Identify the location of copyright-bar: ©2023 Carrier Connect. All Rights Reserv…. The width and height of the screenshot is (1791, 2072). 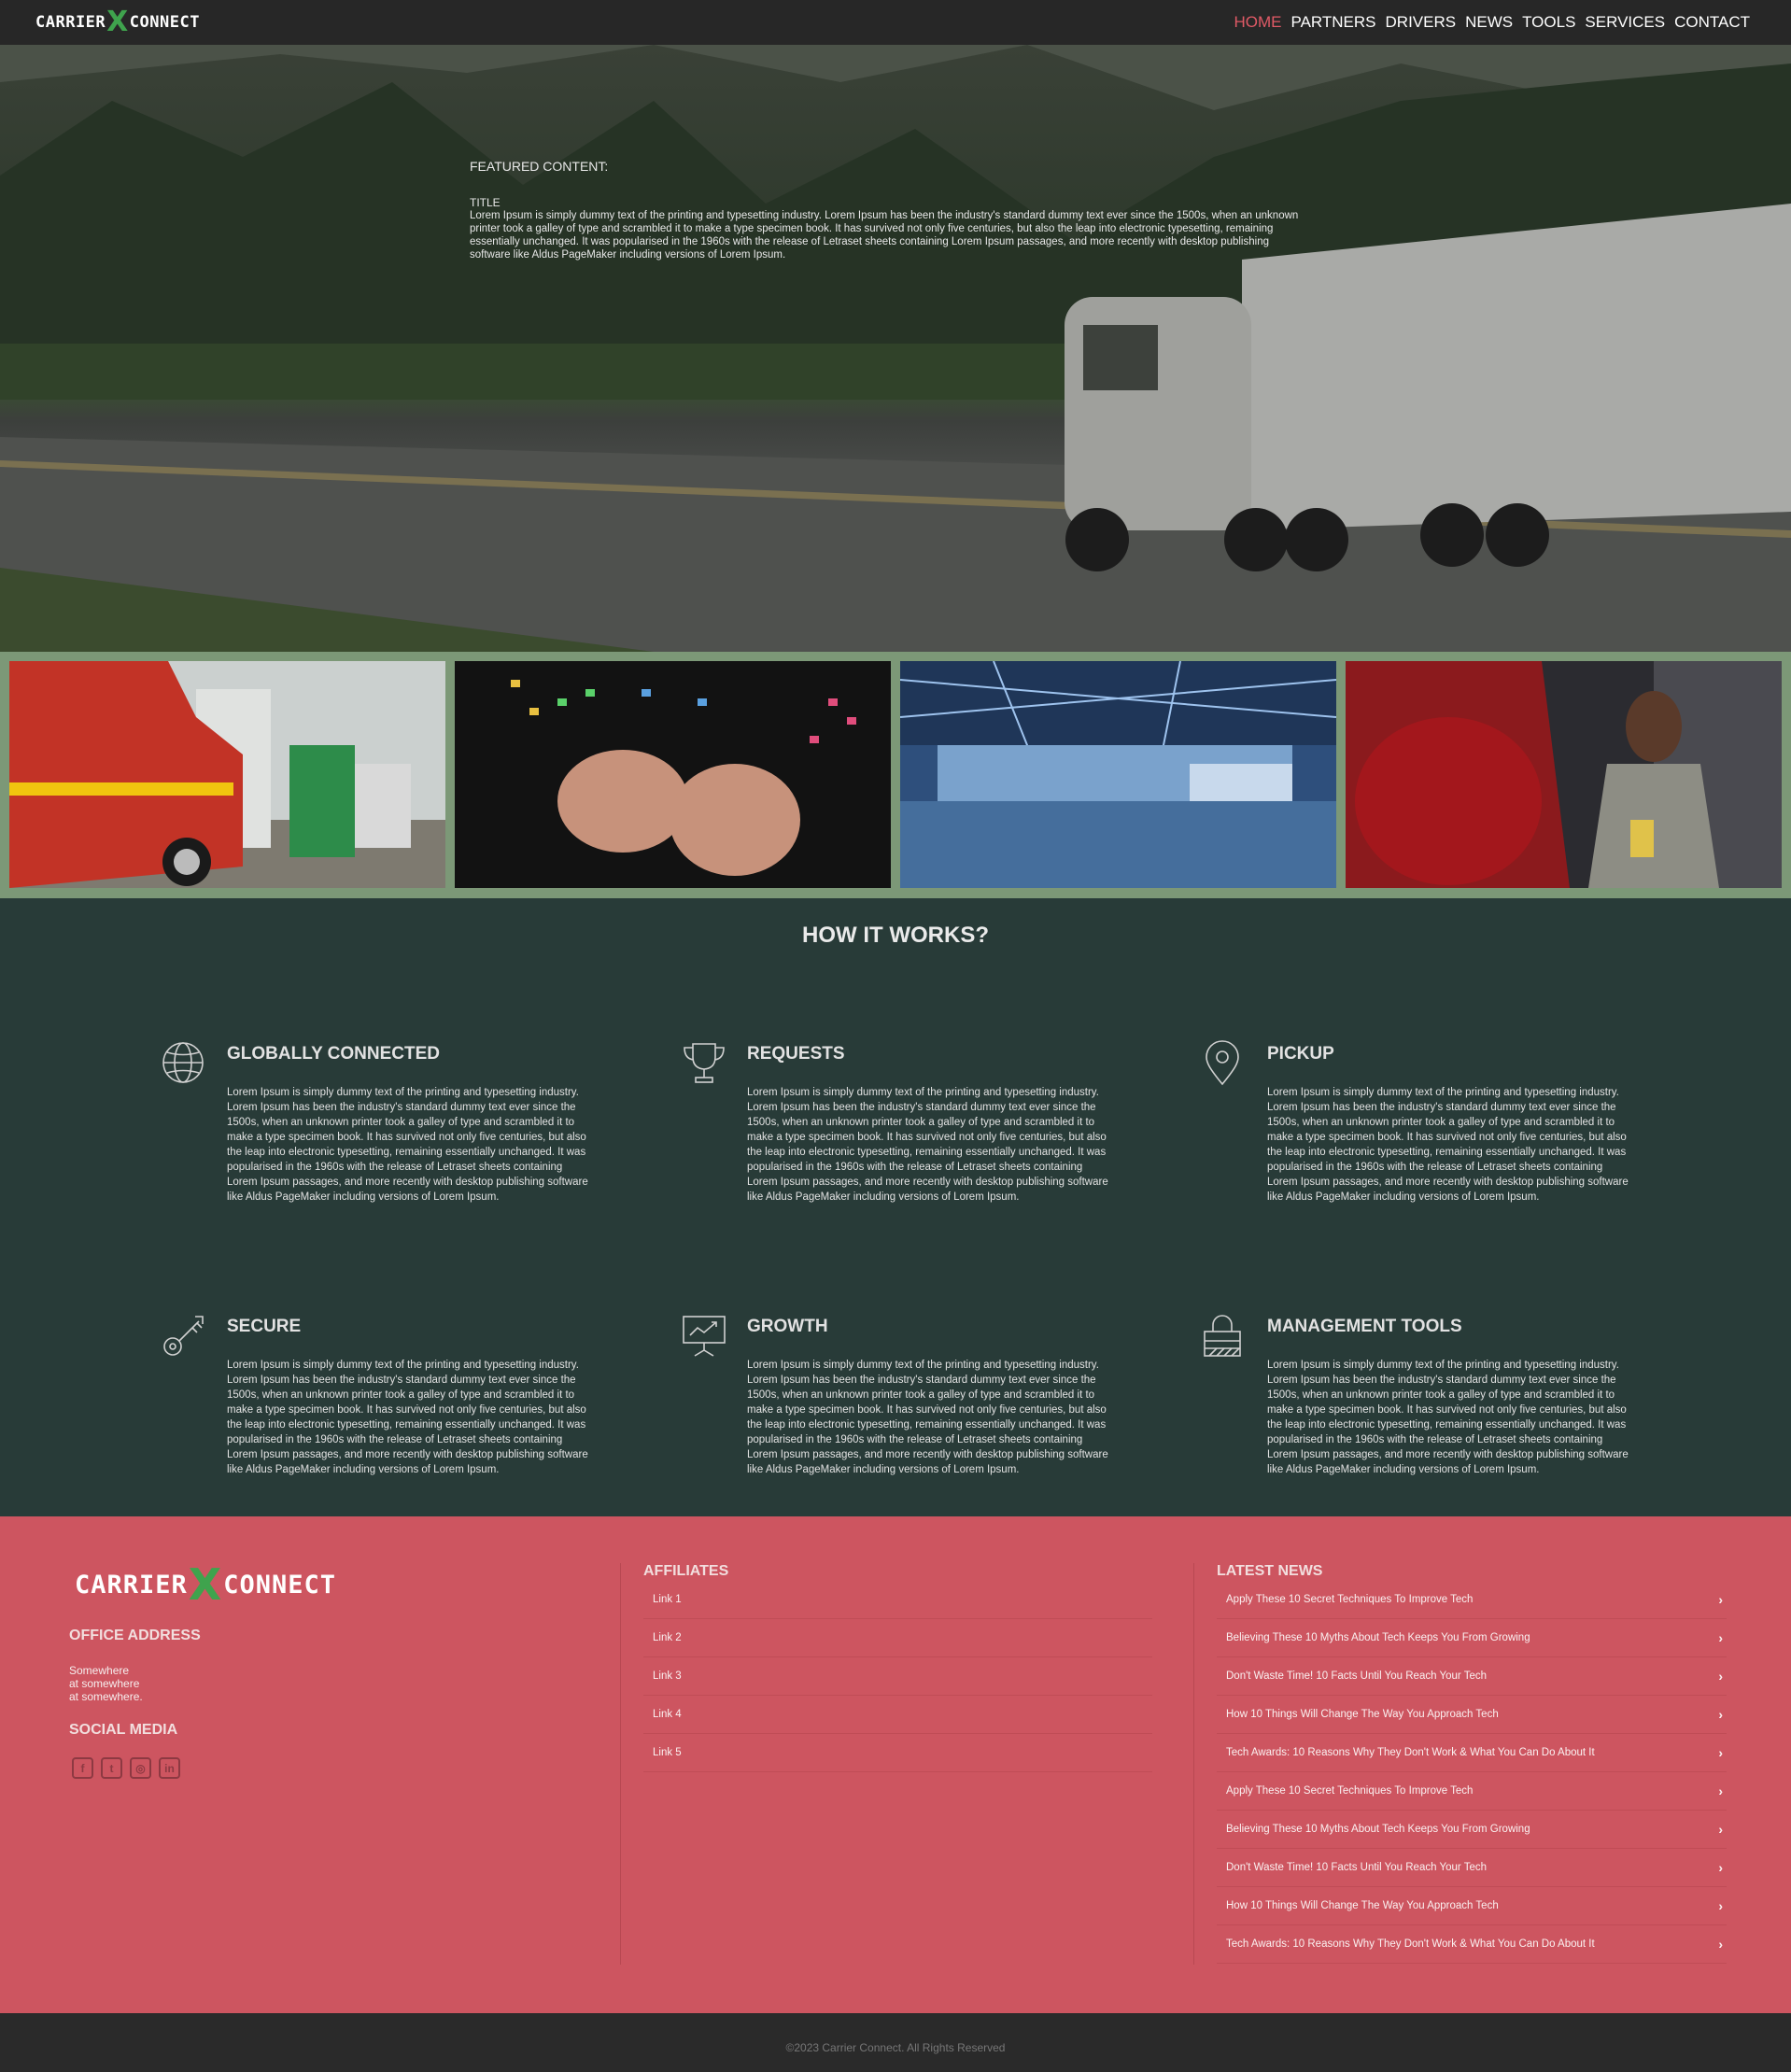
(896, 2043).